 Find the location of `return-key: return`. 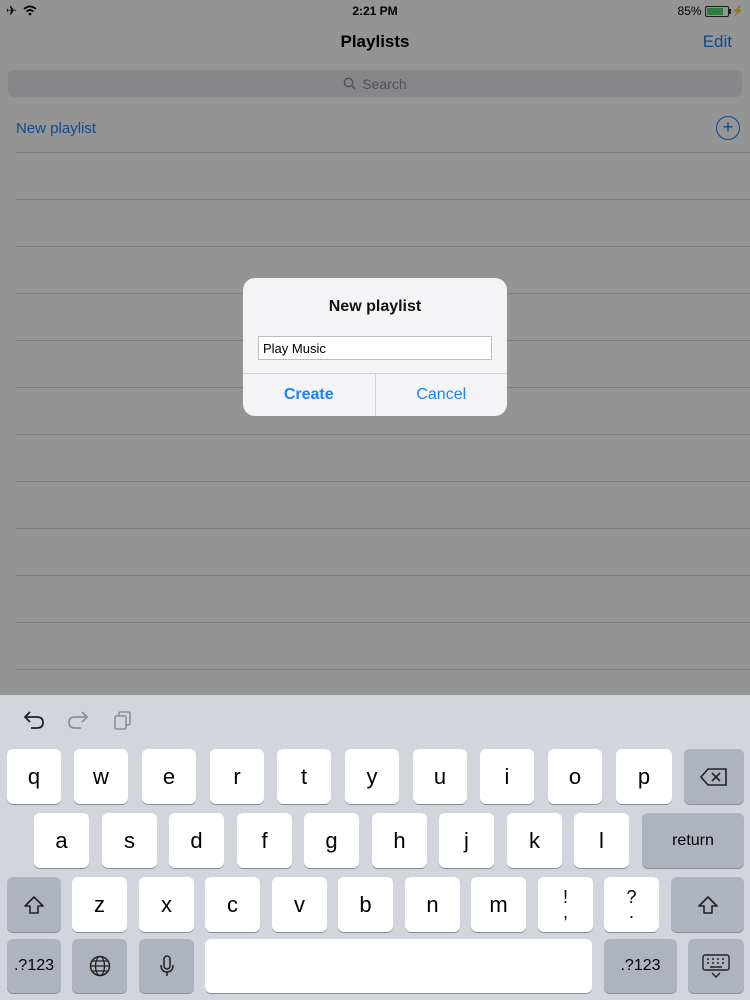

return-key: return is located at coordinates (693, 840).